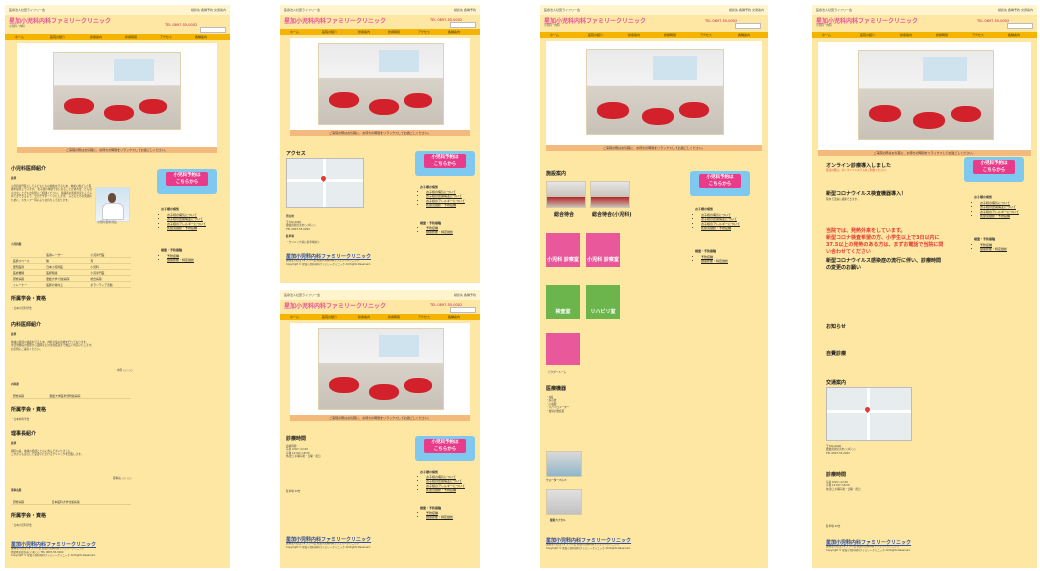 The image size is (1040, 571). Describe the element at coordinates (843, 199) in the screenshot. I see `news-text: 院内で迅速に検査できます。` at that location.